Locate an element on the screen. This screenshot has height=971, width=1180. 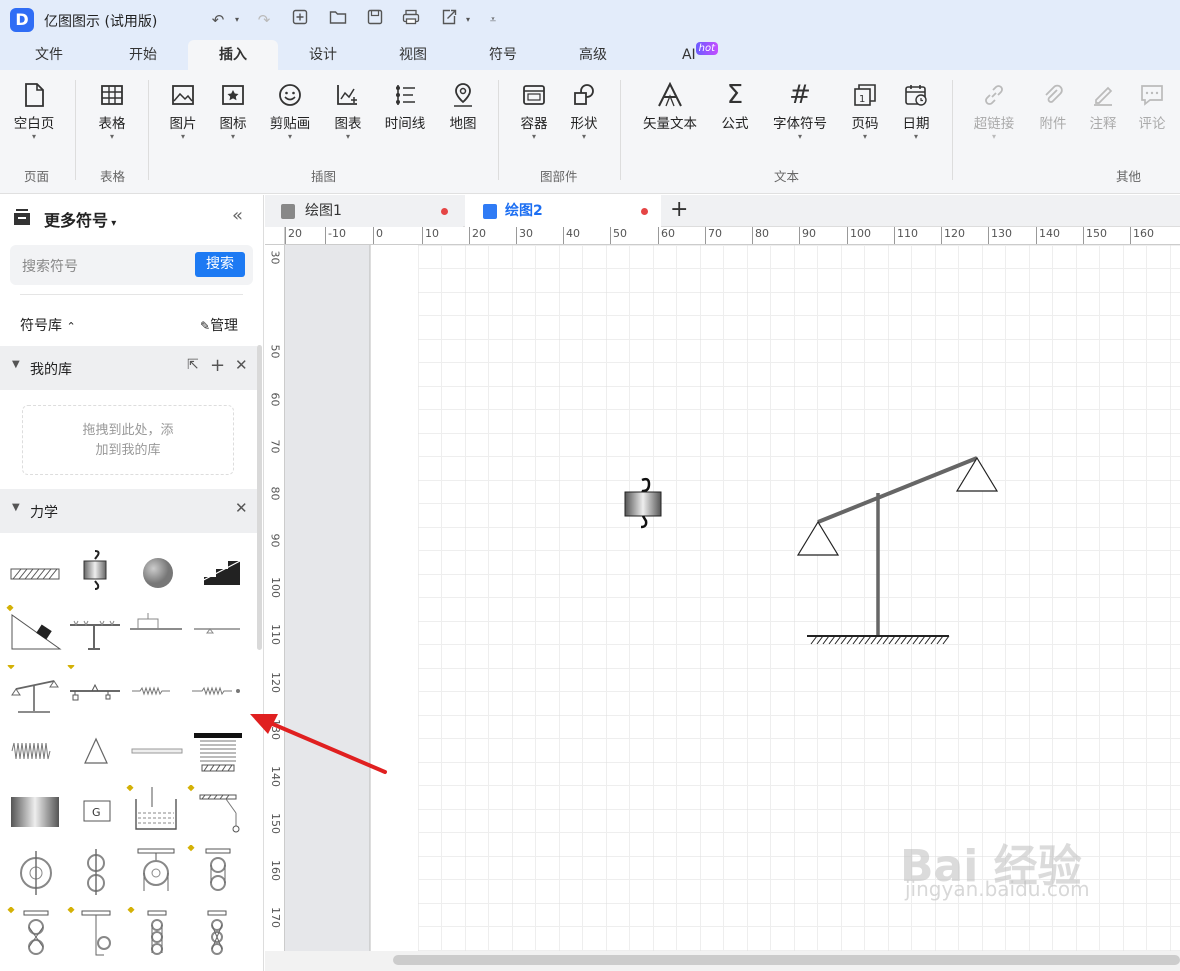
export-dropdown-icon: ▾ is located at coordinates (468, 20).